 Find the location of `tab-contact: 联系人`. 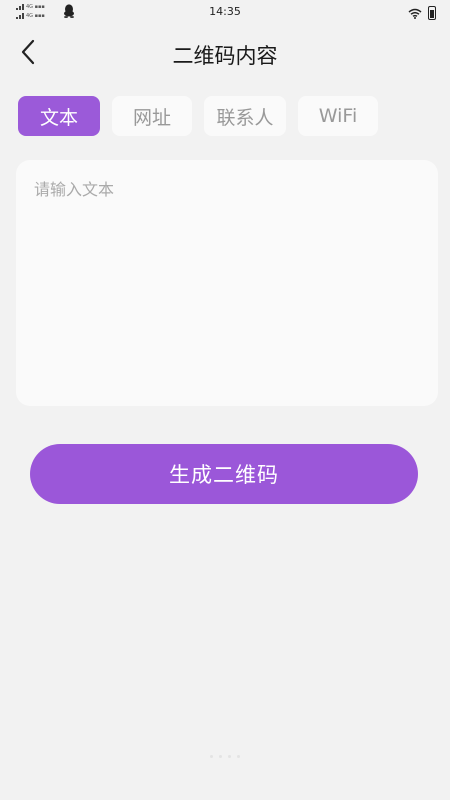

tab-contact: 联系人 is located at coordinates (245, 116).